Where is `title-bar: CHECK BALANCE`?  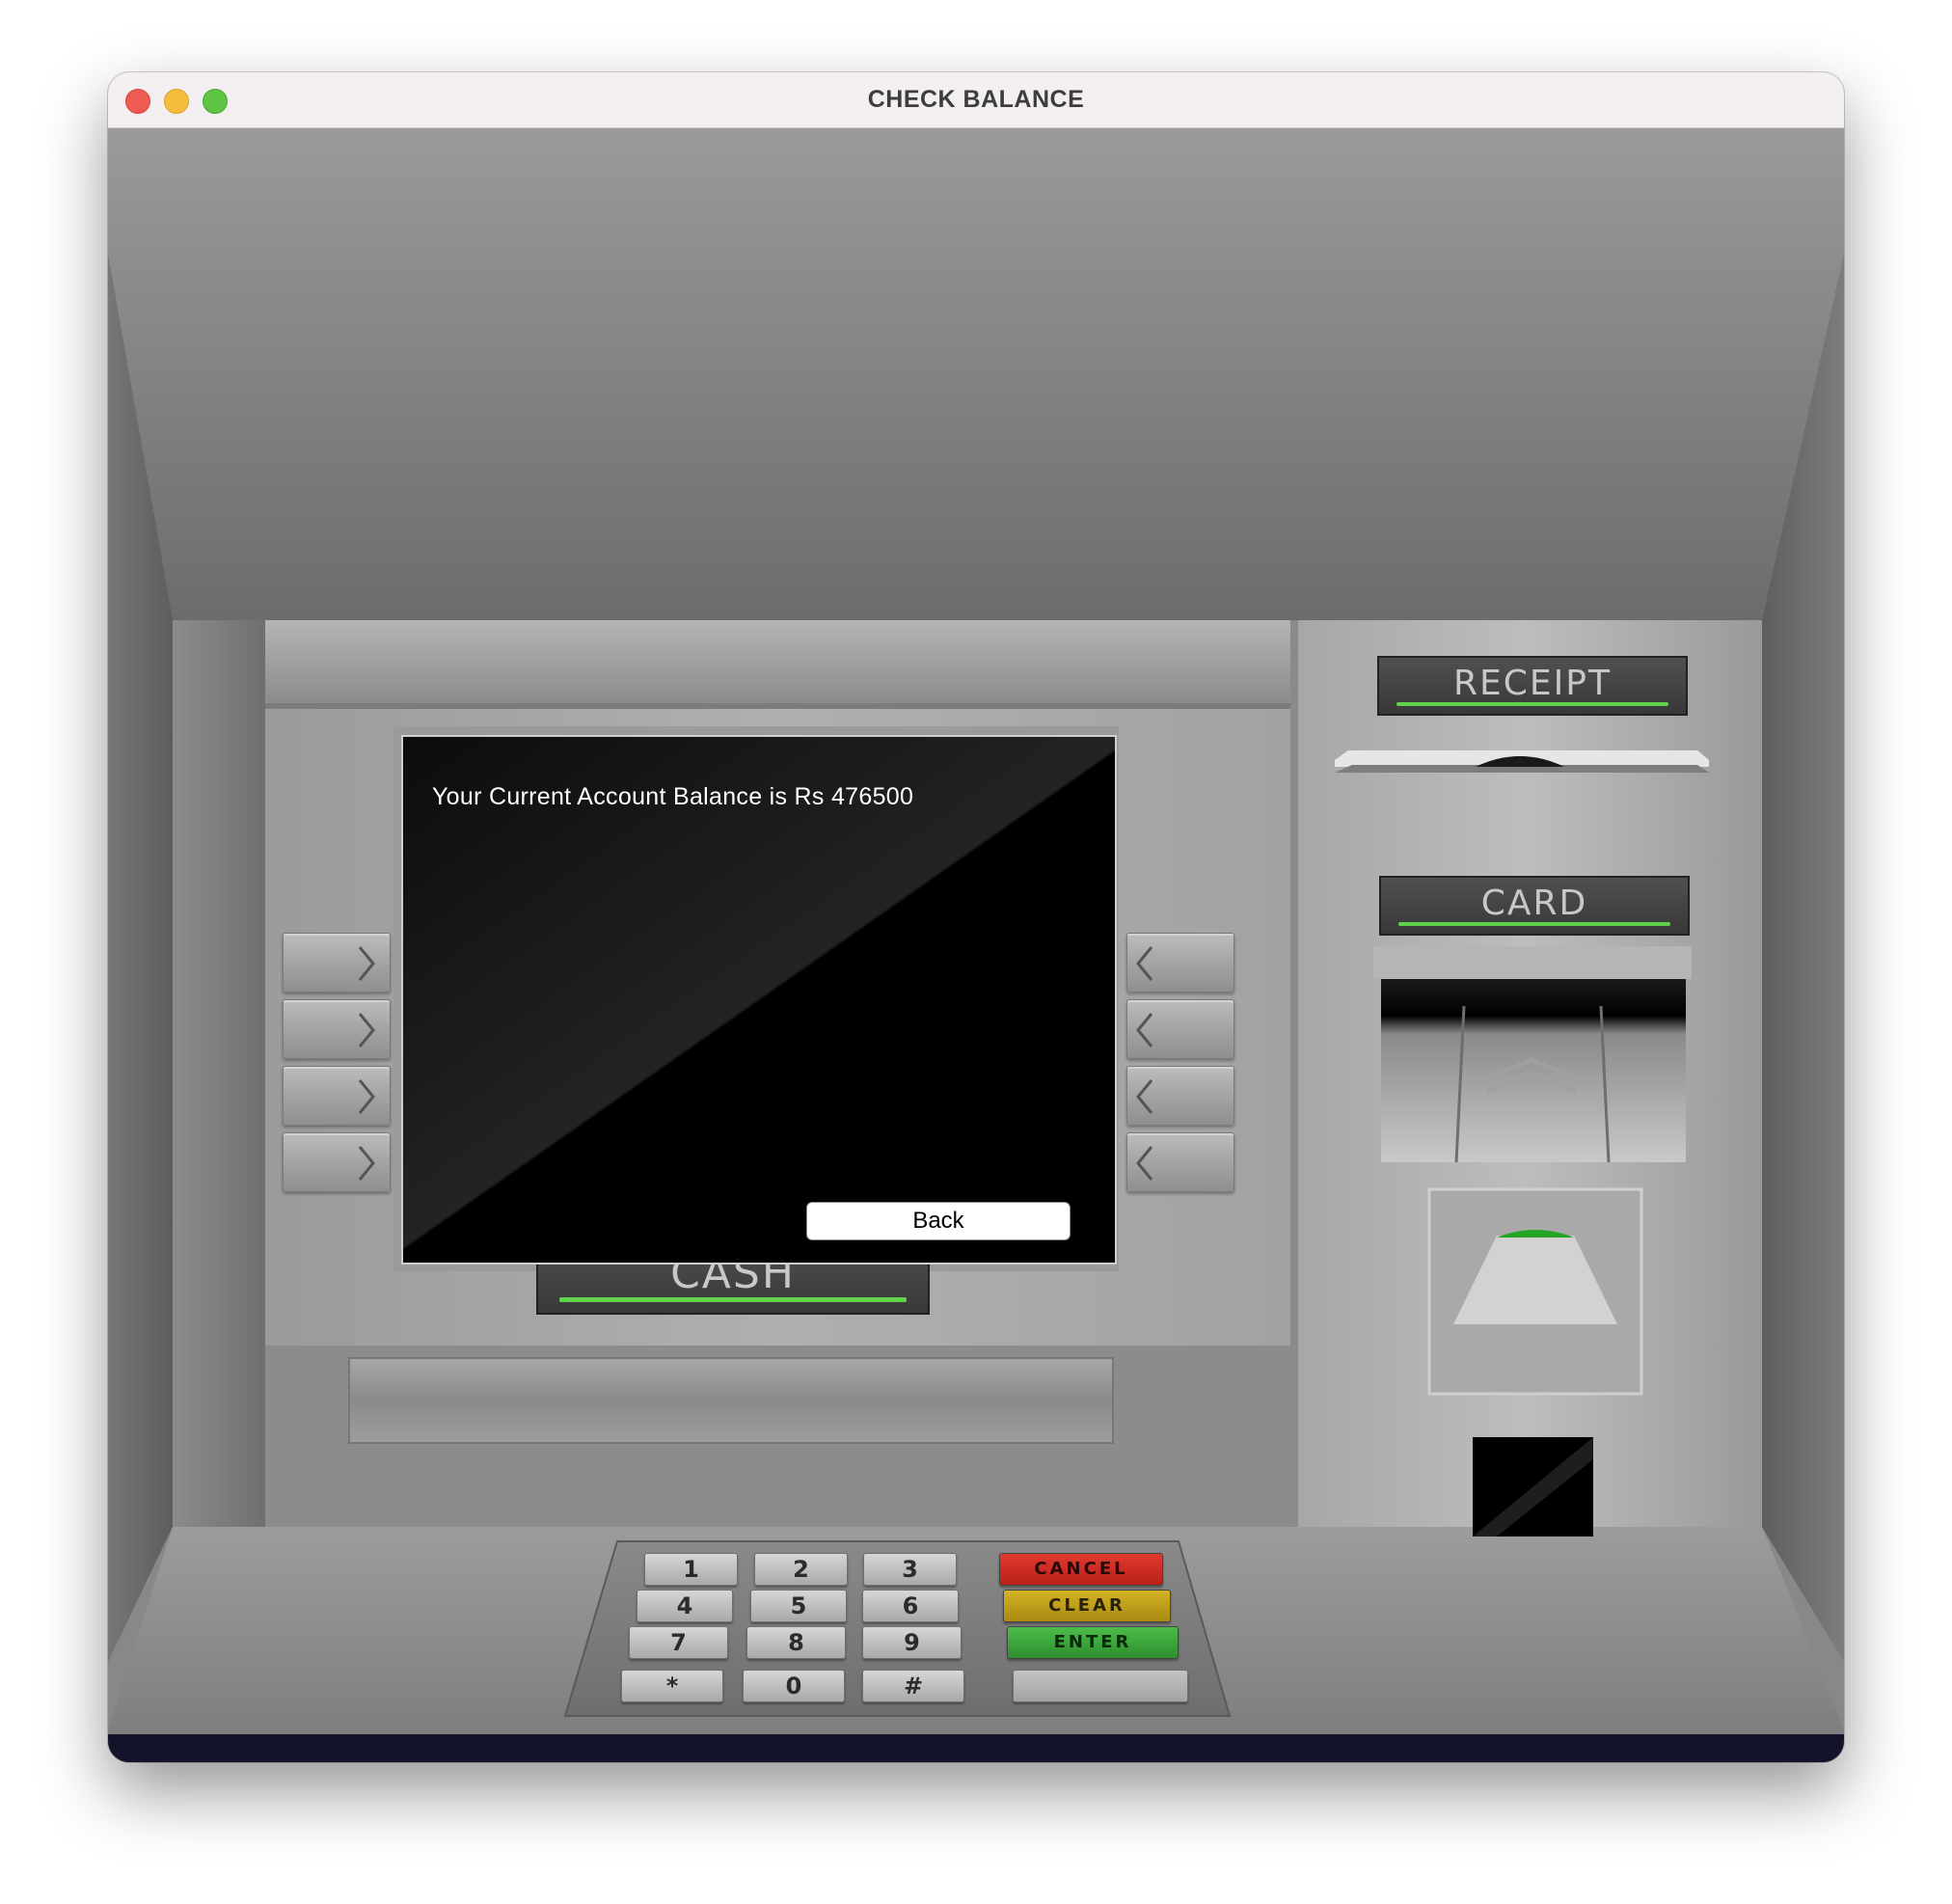
title-bar: CHECK BALANCE is located at coordinates (976, 100).